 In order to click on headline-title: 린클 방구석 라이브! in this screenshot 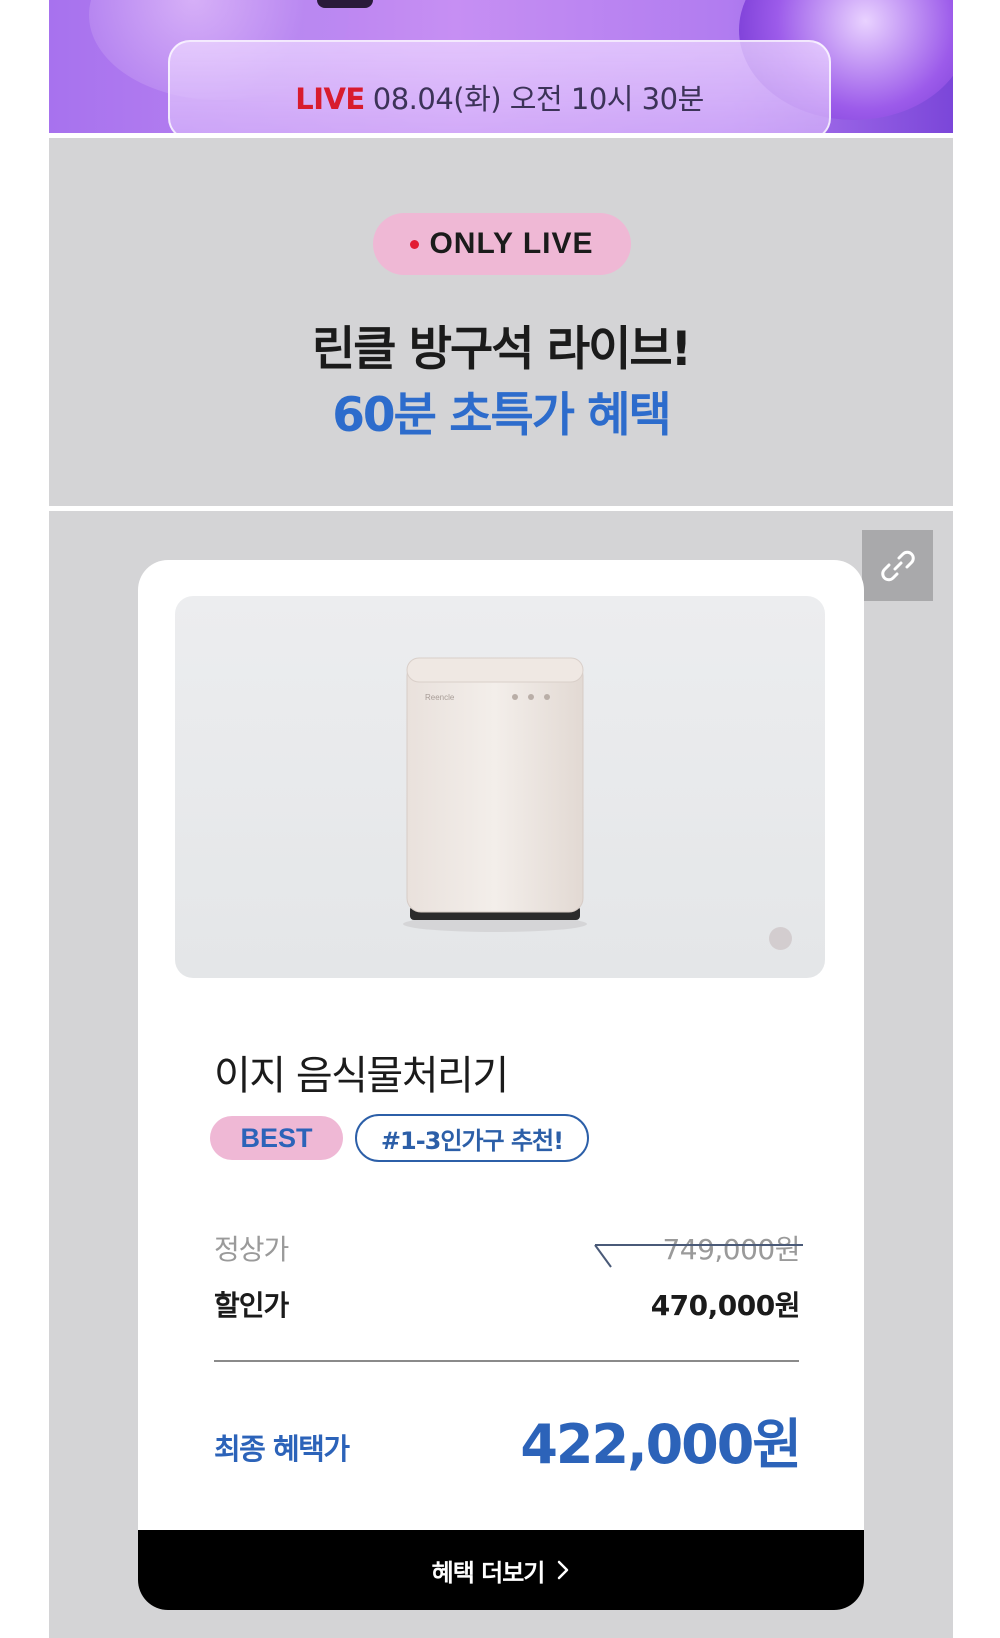, I will do `click(501, 349)`.